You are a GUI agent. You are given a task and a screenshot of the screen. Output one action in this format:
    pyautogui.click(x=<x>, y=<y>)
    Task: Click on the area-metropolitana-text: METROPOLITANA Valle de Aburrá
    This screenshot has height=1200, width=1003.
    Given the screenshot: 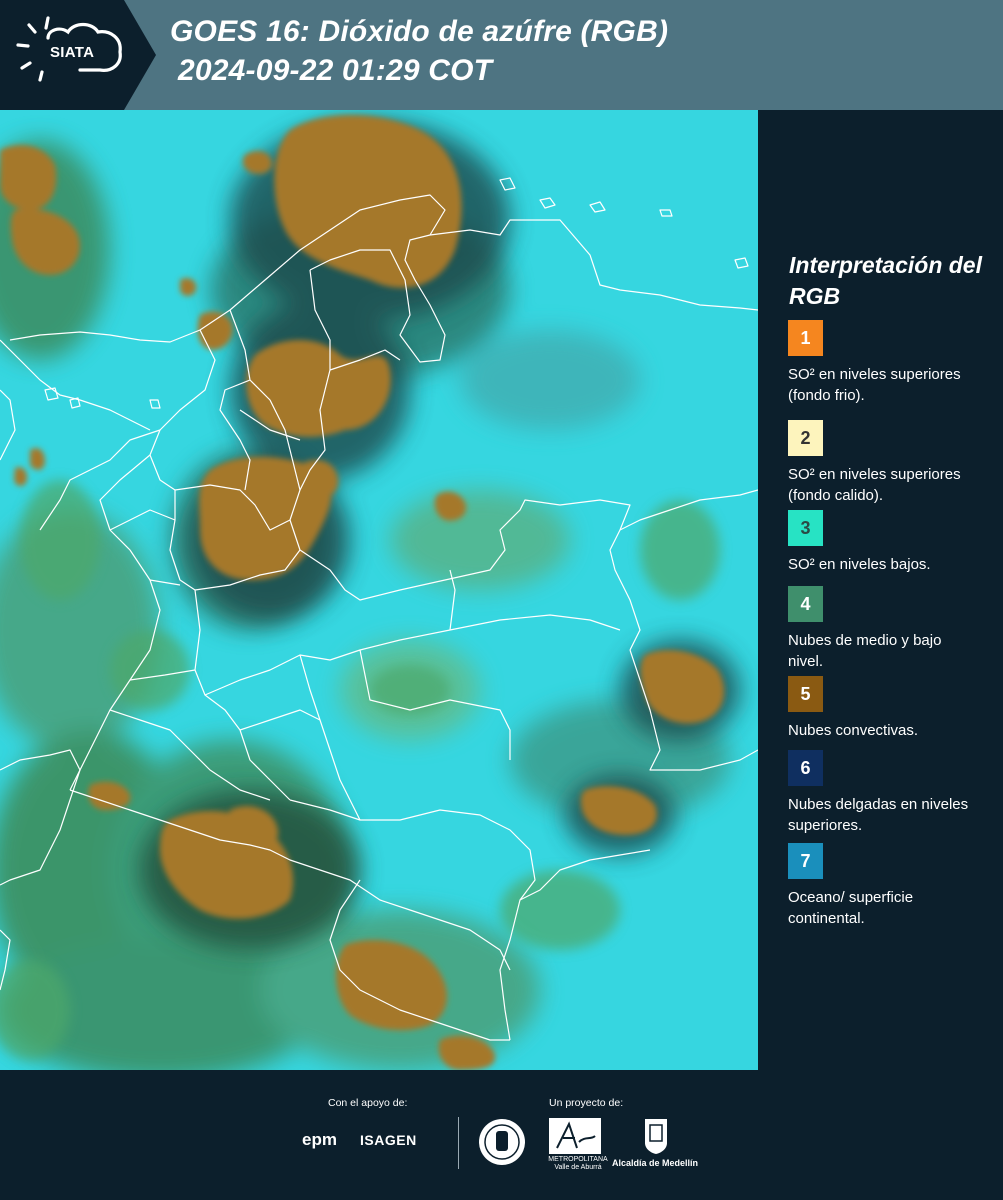 What is the action you would take?
    pyautogui.click(x=578, y=1163)
    